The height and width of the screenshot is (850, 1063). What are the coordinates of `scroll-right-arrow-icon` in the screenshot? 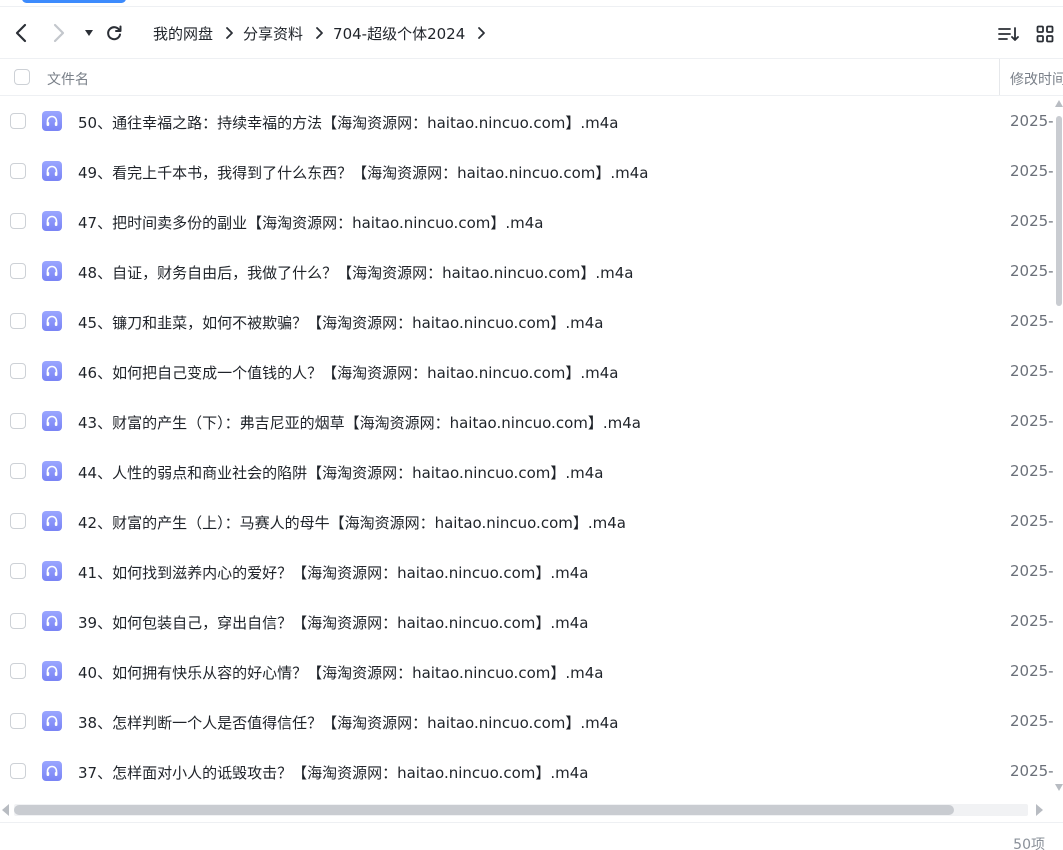 It's located at (1039, 810).